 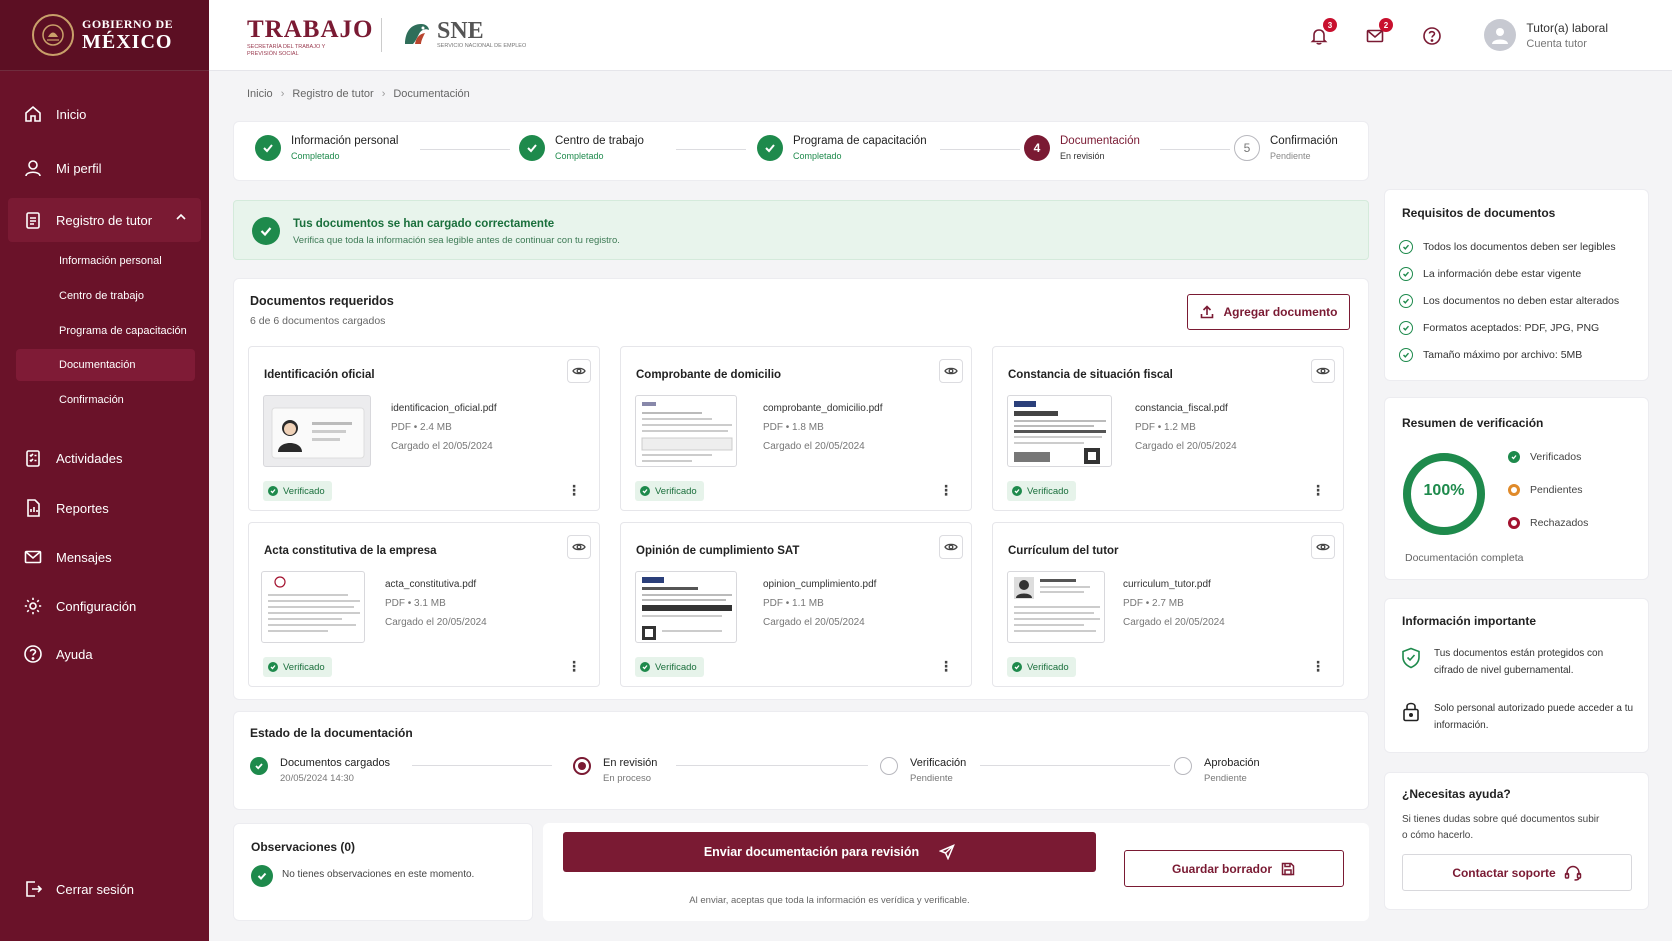 I want to click on contact-support-label: Contactar soporte, so click(x=1504, y=872).